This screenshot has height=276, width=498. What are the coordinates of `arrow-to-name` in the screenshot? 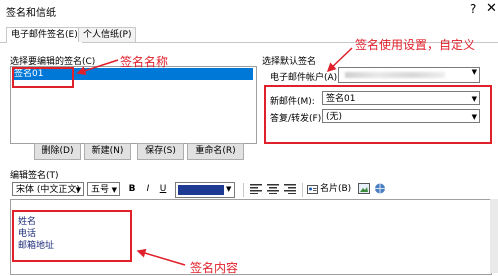 It's located at (97, 67).